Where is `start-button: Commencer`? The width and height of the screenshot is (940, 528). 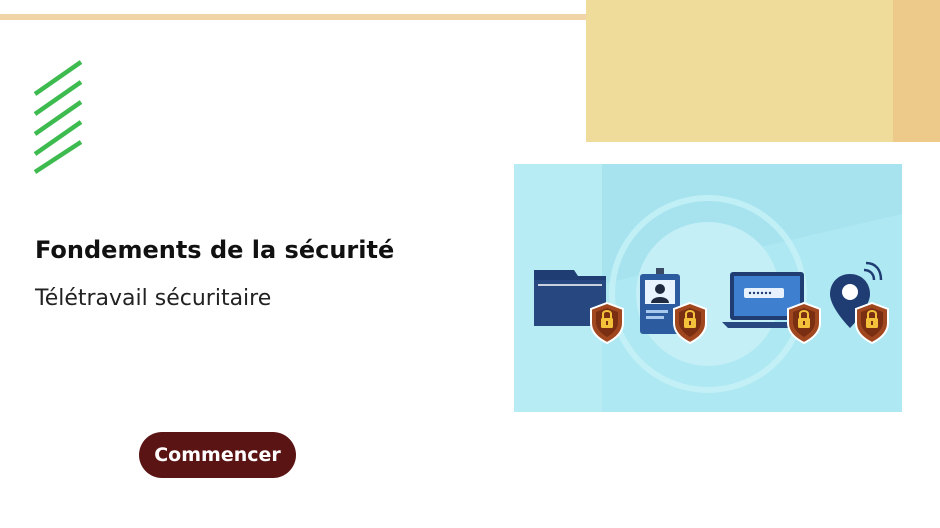 start-button: Commencer is located at coordinates (217, 455).